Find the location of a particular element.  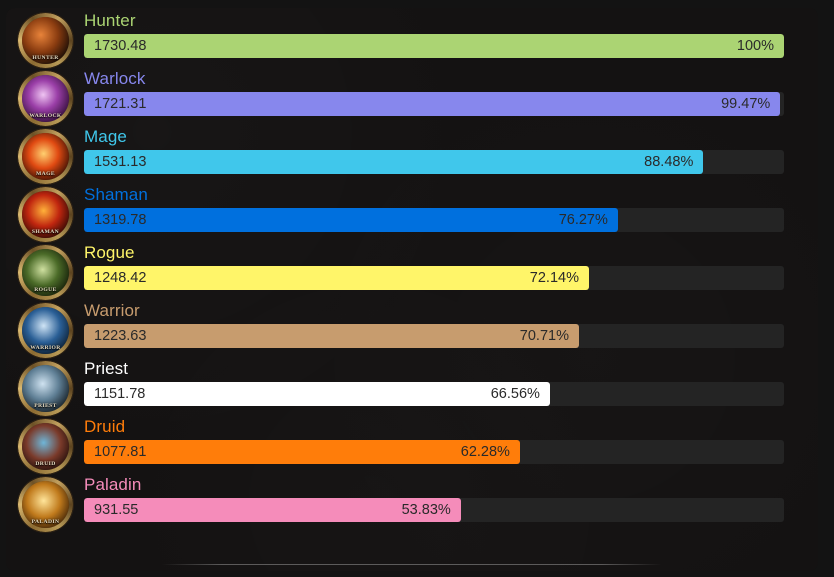

class-icon-priest: PRIEST is located at coordinates (45, 388).